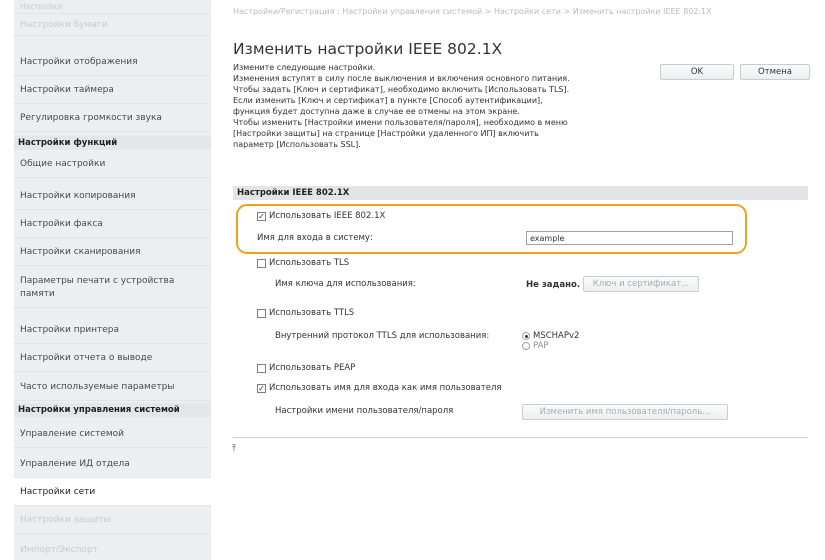 Image resolution: width=825 pixels, height=560 pixels. Describe the element at coordinates (112, 330) in the screenshot. I see `sidebar-item-printer: Настройки принтера` at that location.